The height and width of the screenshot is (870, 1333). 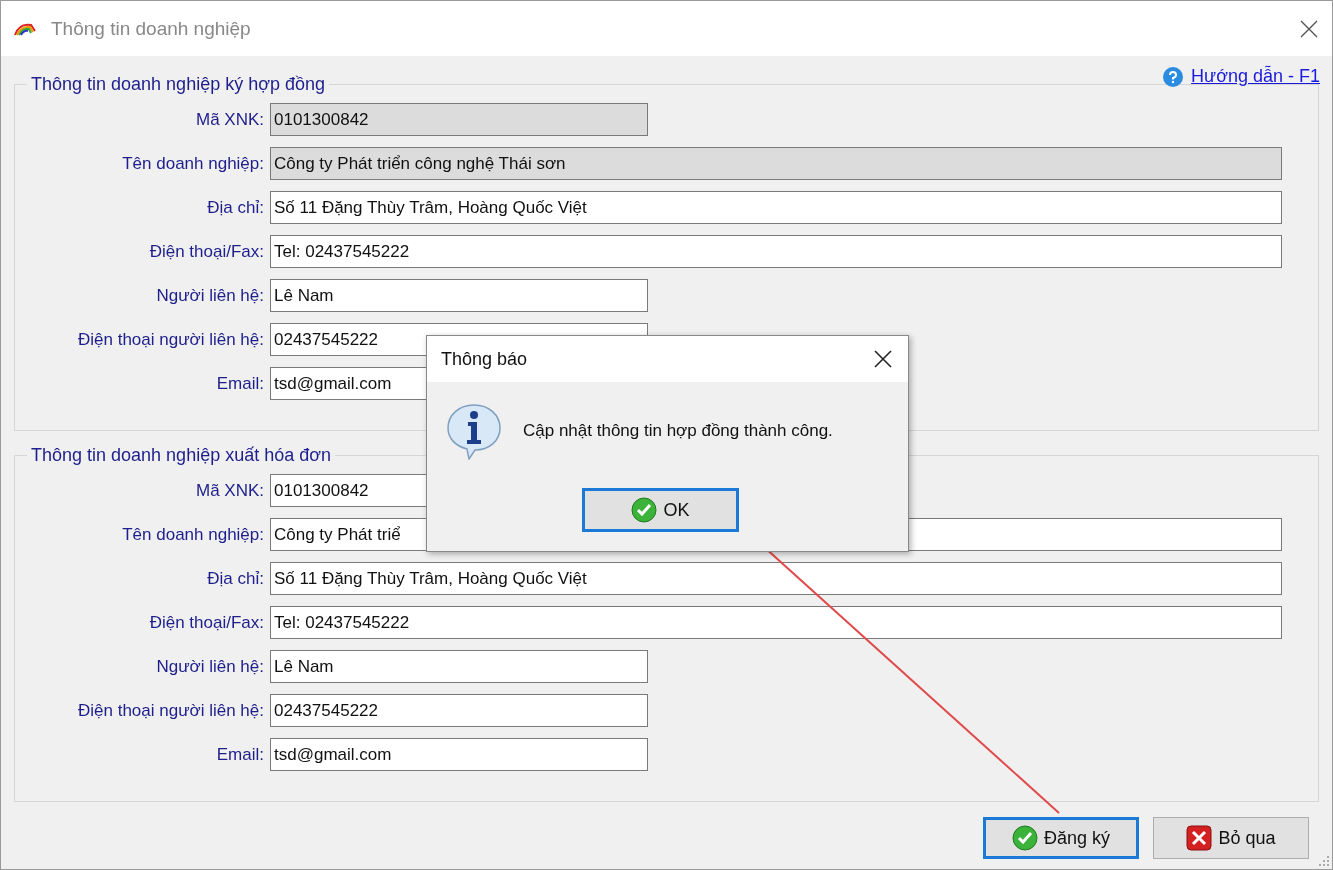 What do you see at coordinates (181, 455) in the screenshot?
I see `group-title: Thông tin doanh nghiệp xuất hóa đơn` at bounding box center [181, 455].